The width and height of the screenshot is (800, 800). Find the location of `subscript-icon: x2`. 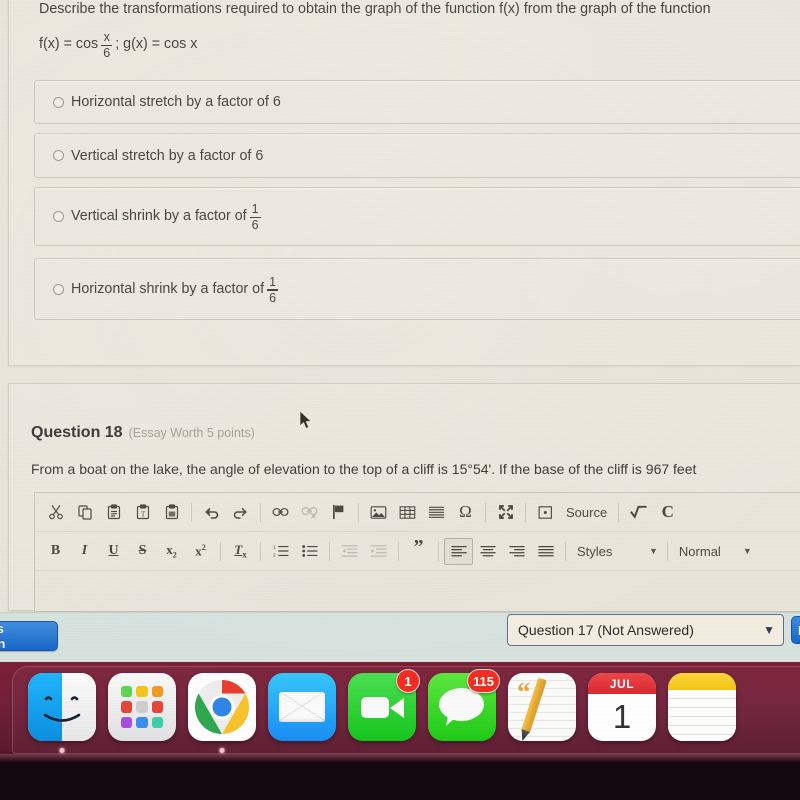

subscript-icon: x2 is located at coordinates (171, 551).